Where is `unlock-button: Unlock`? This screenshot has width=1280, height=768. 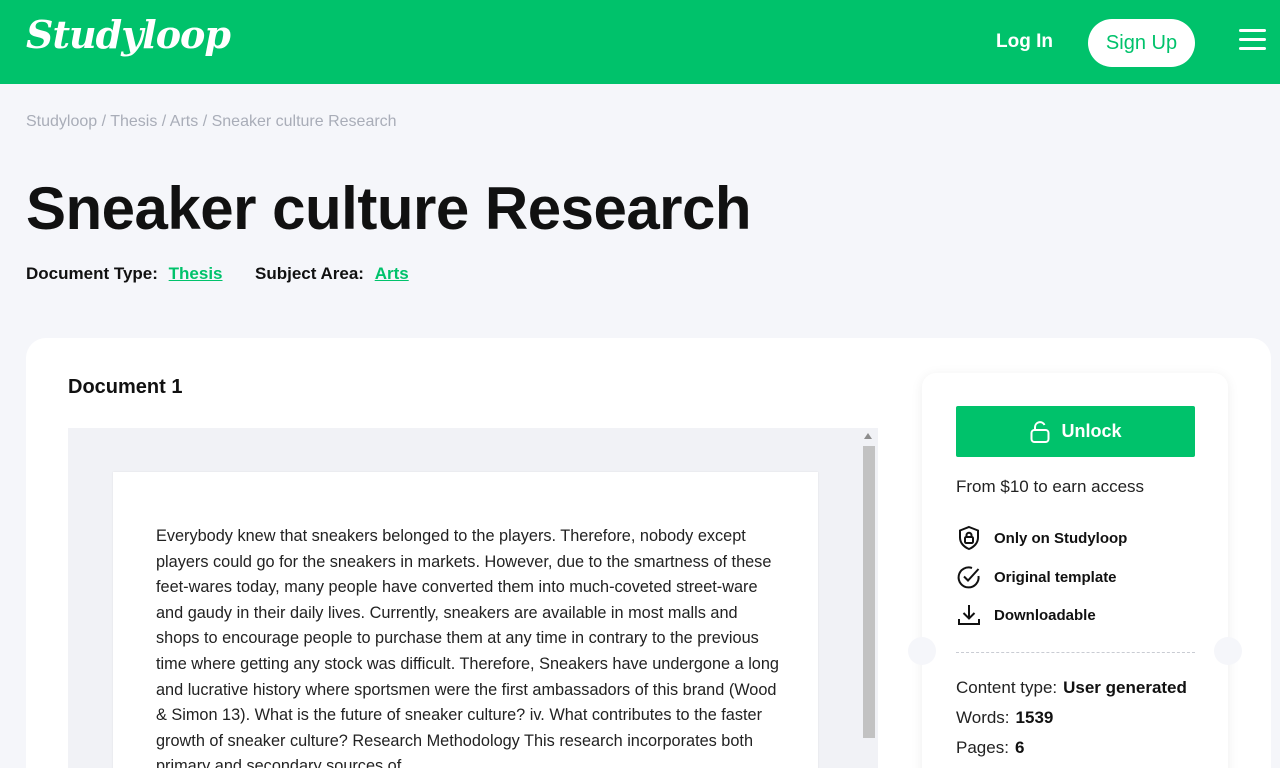
unlock-button: Unlock is located at coordinates (1075, 431).